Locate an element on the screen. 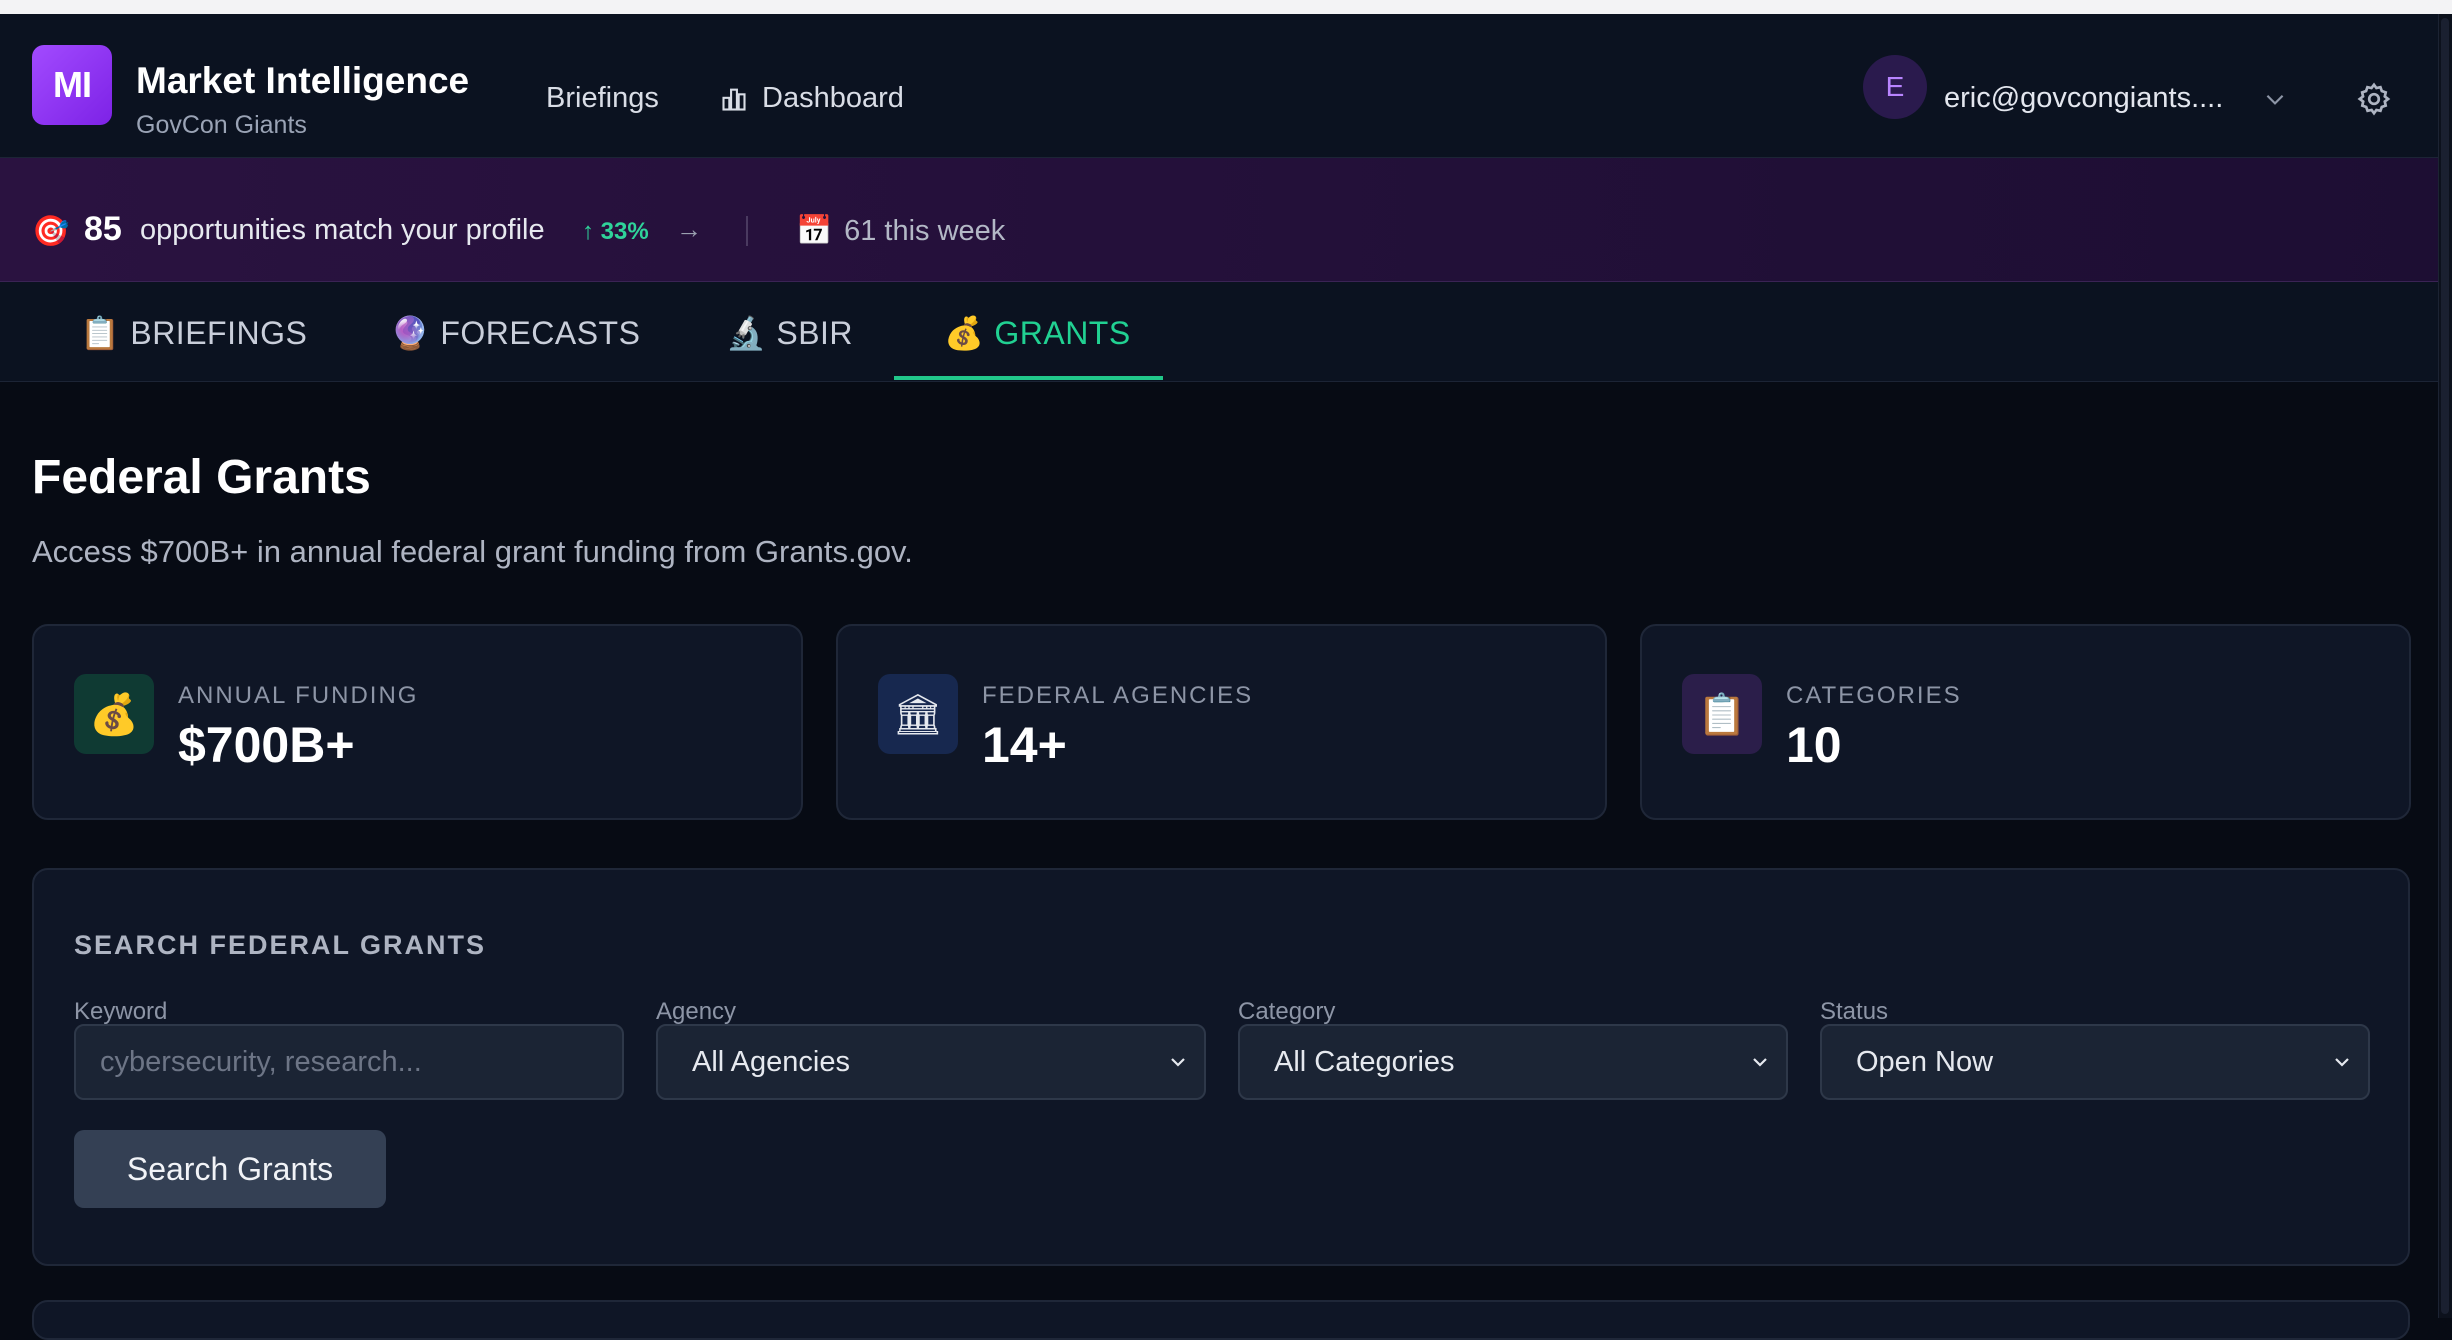  nav-briefings-link: Briefings is located at coordinates (602, 98).